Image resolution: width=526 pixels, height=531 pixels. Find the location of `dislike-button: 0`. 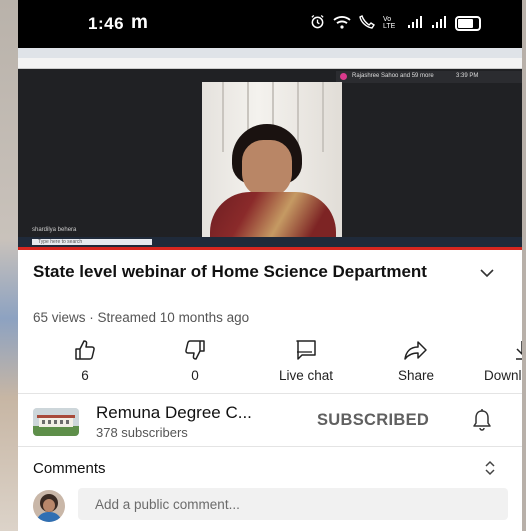

dislike-button: 0 is located at coordinates (195, 360).